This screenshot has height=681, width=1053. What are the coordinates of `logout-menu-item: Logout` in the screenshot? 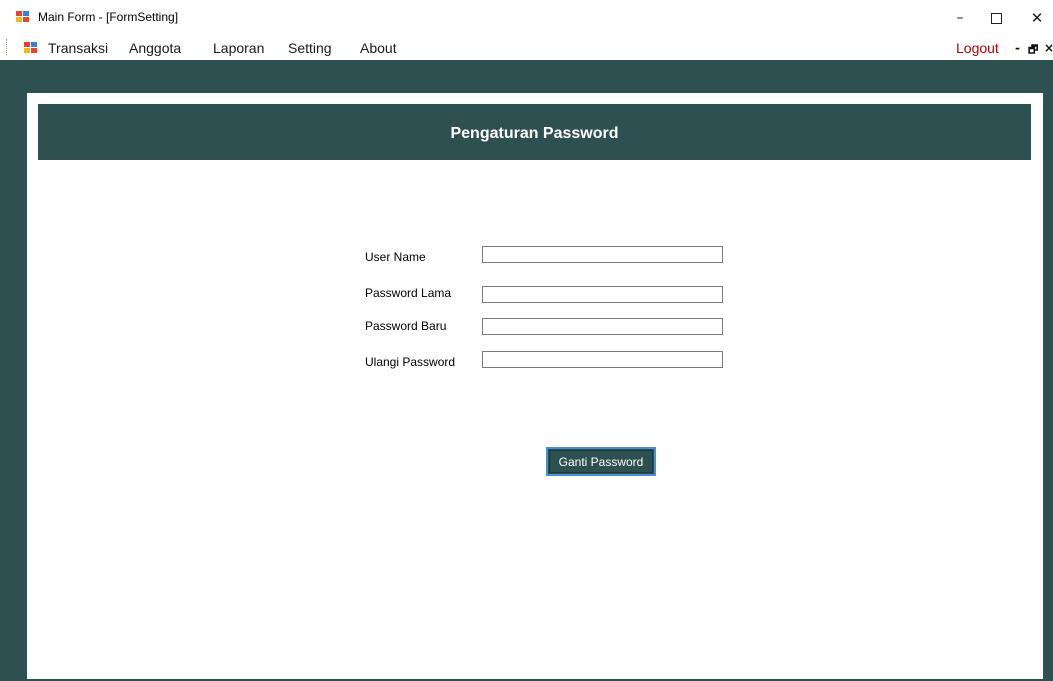 It's located at (977, 48).